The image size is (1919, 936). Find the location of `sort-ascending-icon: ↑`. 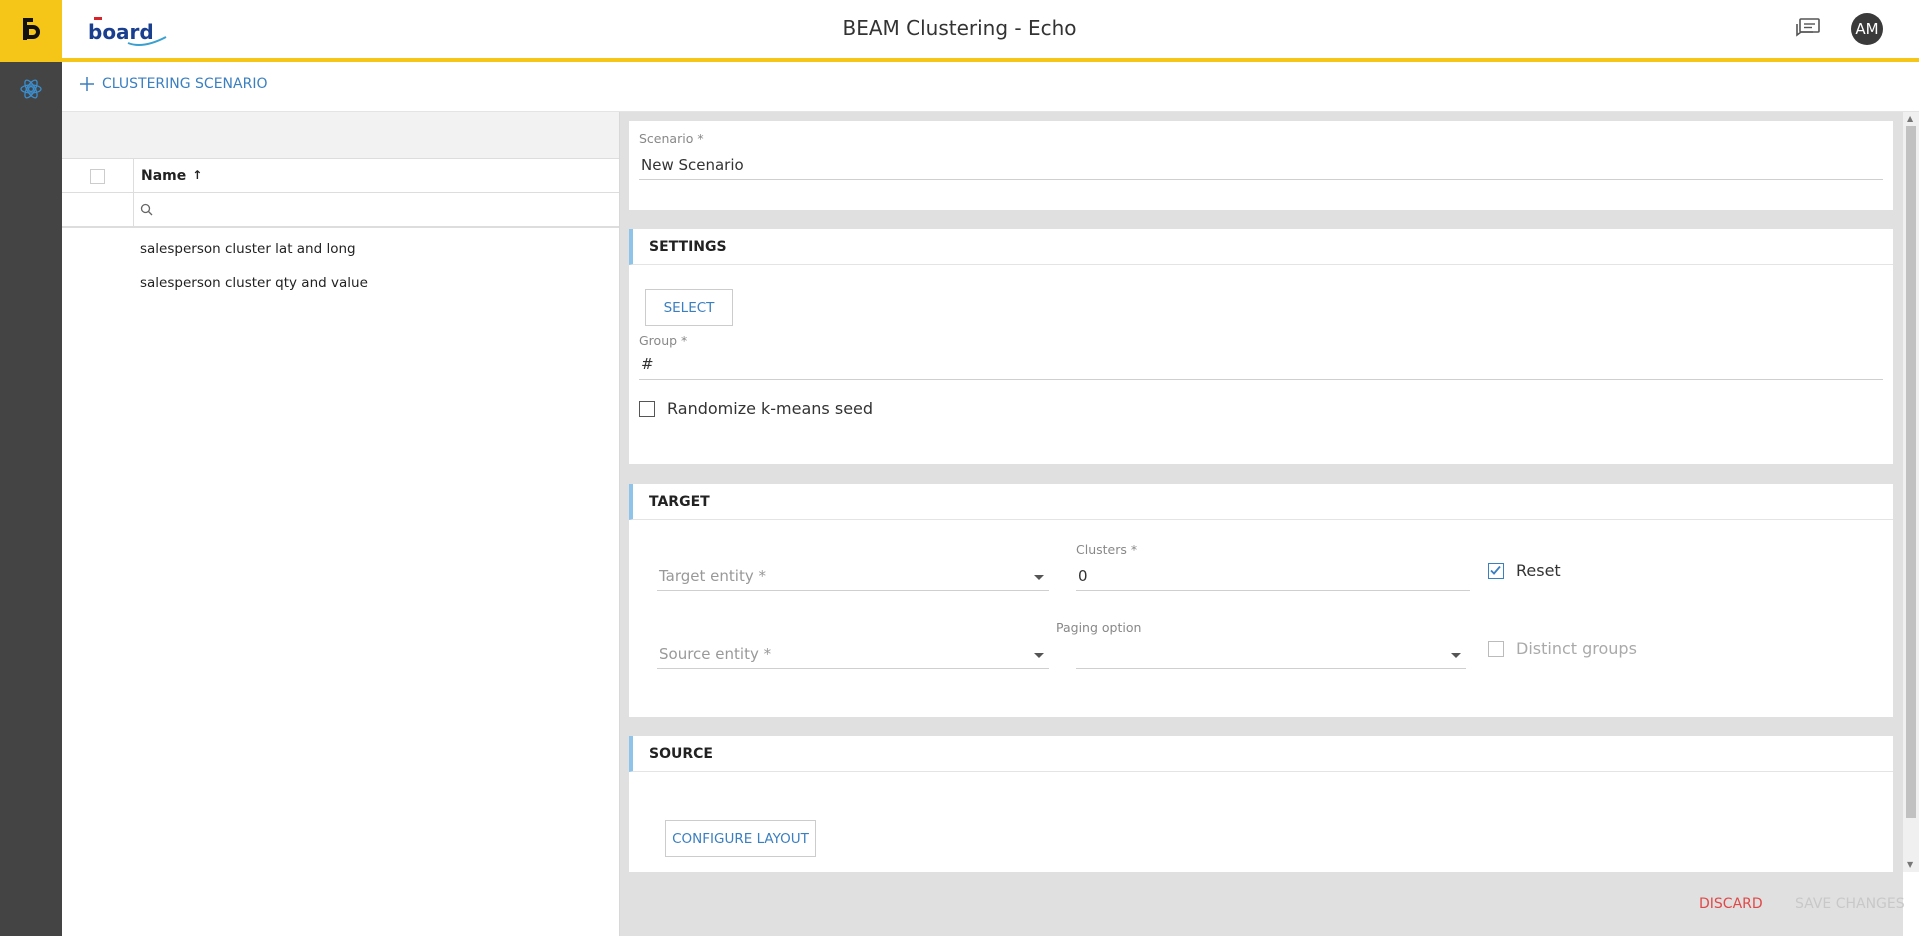

sort-ascending-icon: ↑ is located at coordinates (197, 175).